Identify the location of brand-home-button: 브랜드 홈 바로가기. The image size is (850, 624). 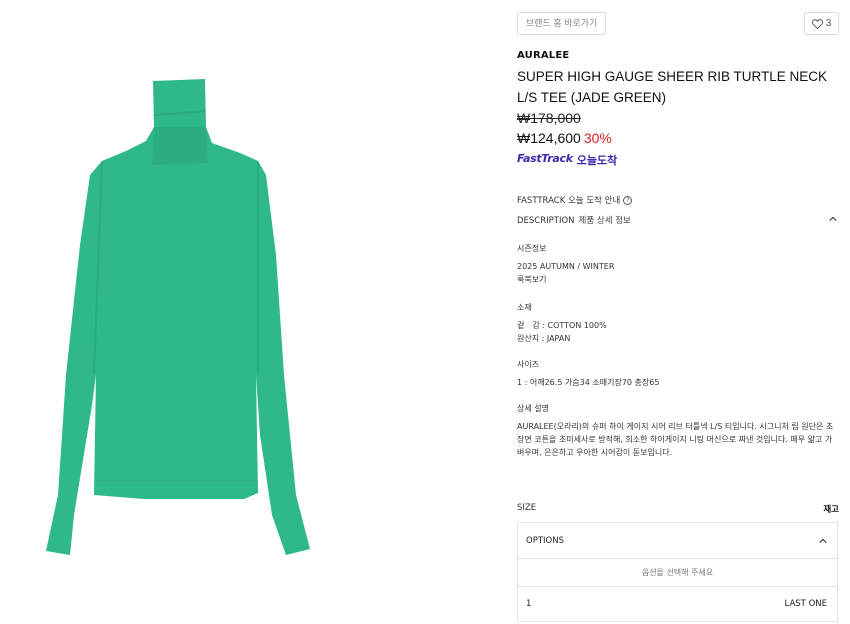
(562, 23).